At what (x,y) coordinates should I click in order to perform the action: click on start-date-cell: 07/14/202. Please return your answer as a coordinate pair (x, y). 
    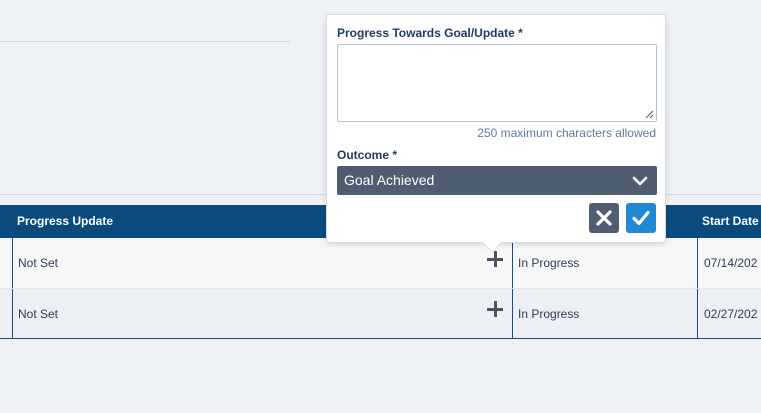
    Looking at the image, I should click on (731, 263).